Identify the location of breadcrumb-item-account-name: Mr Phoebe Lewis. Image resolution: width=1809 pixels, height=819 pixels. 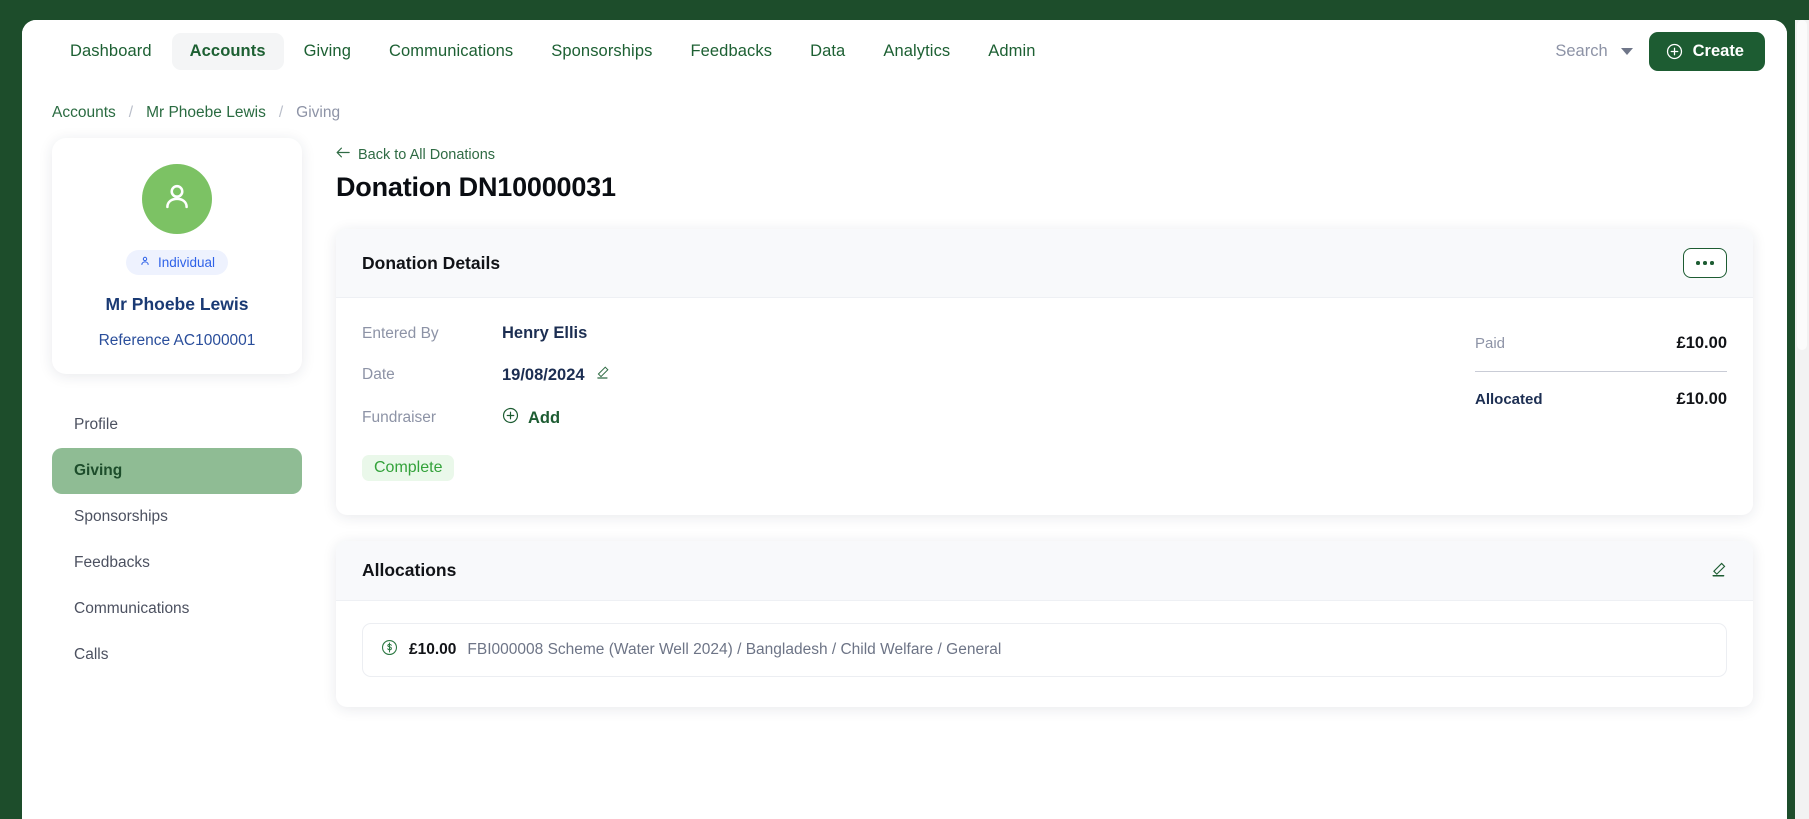
(206, 113).